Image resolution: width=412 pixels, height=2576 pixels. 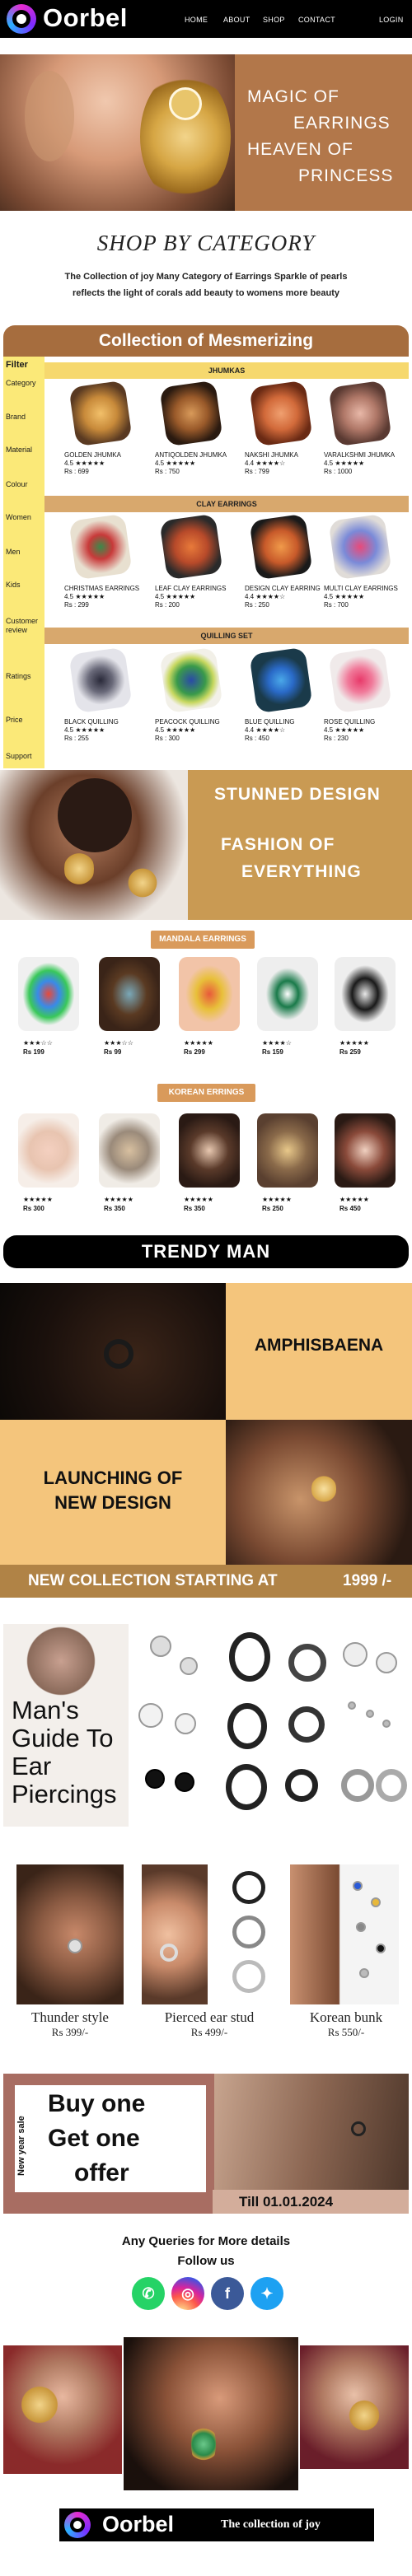 What do you see at coordinates (257, 738) in the screenshot?
I see `product-price: Rs : 450` at bounding box center [257, 738].